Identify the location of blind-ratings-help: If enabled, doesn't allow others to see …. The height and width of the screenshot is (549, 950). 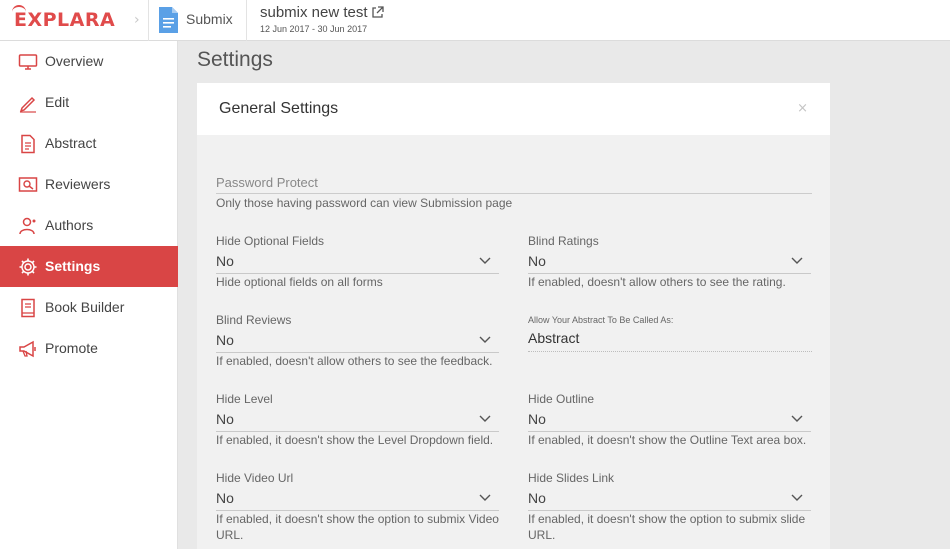
(657, 282).